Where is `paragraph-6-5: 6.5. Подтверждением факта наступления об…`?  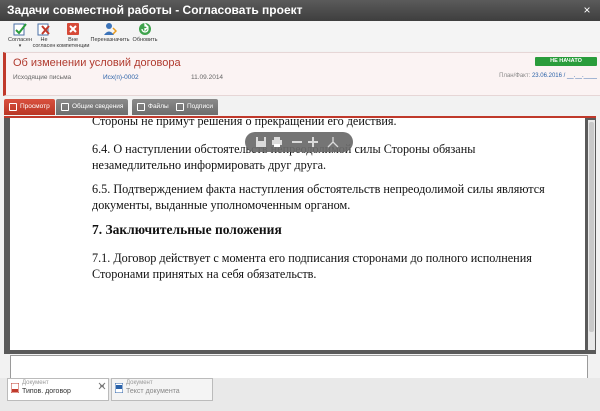
paragraph-6-5: 6.5. Подтверждением факта наступления об… is located at coordinates (318, 197).